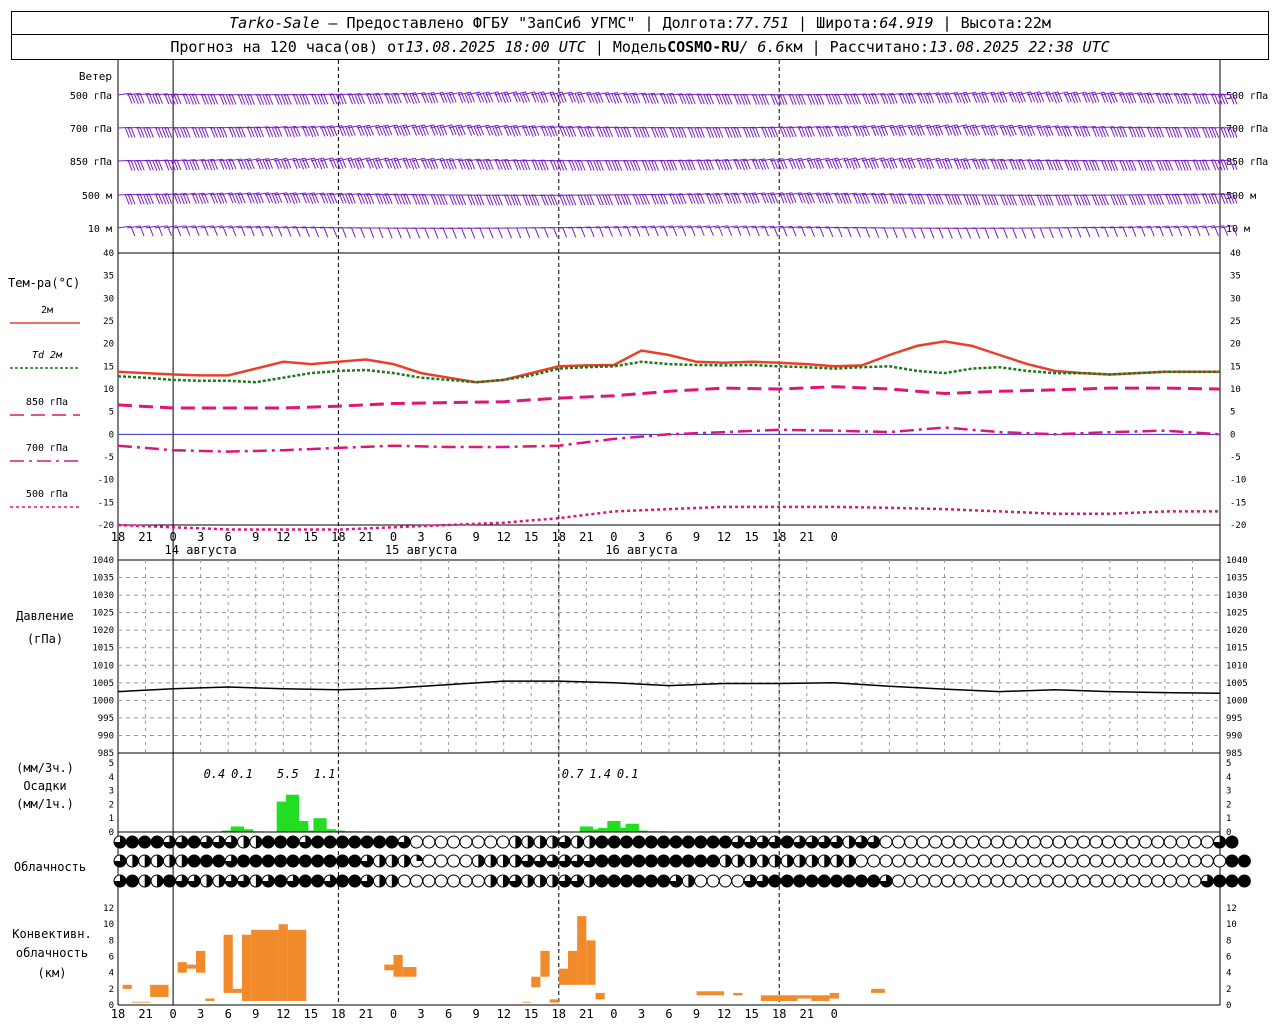  I want to click on pressure-ytick-left: 1015, so click(103, 649).